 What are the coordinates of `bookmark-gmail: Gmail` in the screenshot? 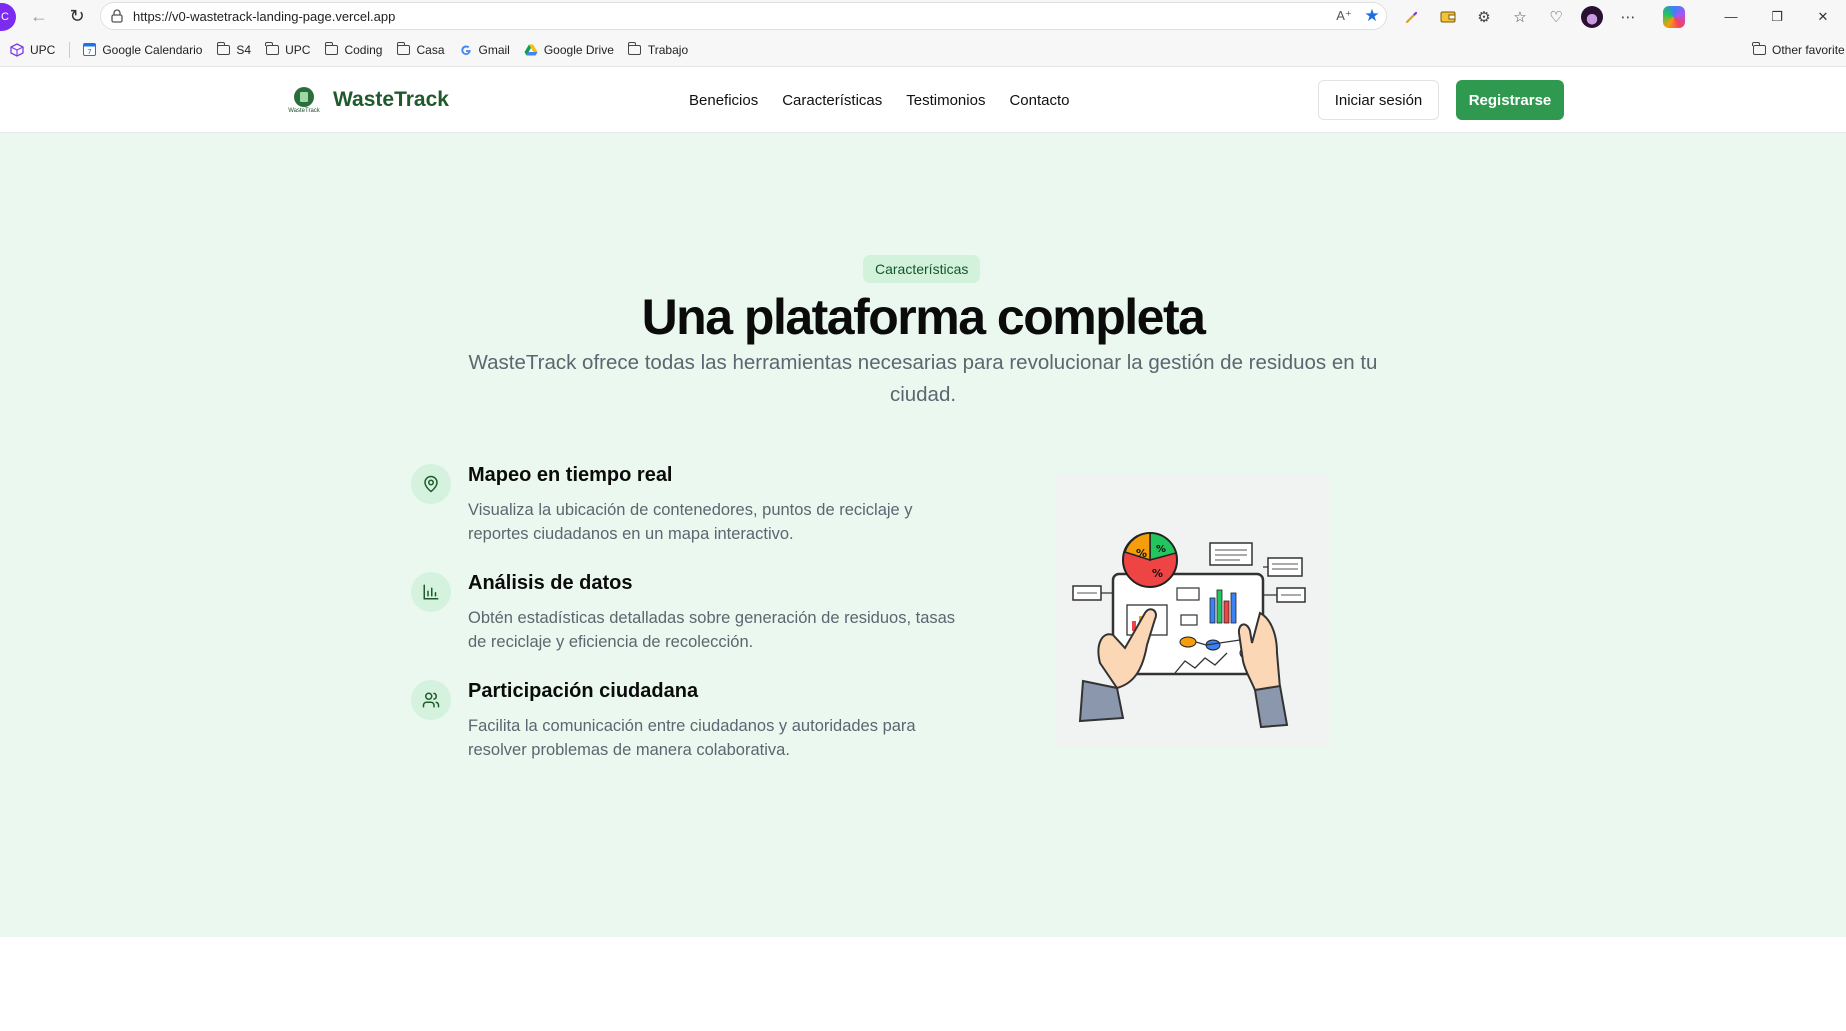 It's located at (484, 50).